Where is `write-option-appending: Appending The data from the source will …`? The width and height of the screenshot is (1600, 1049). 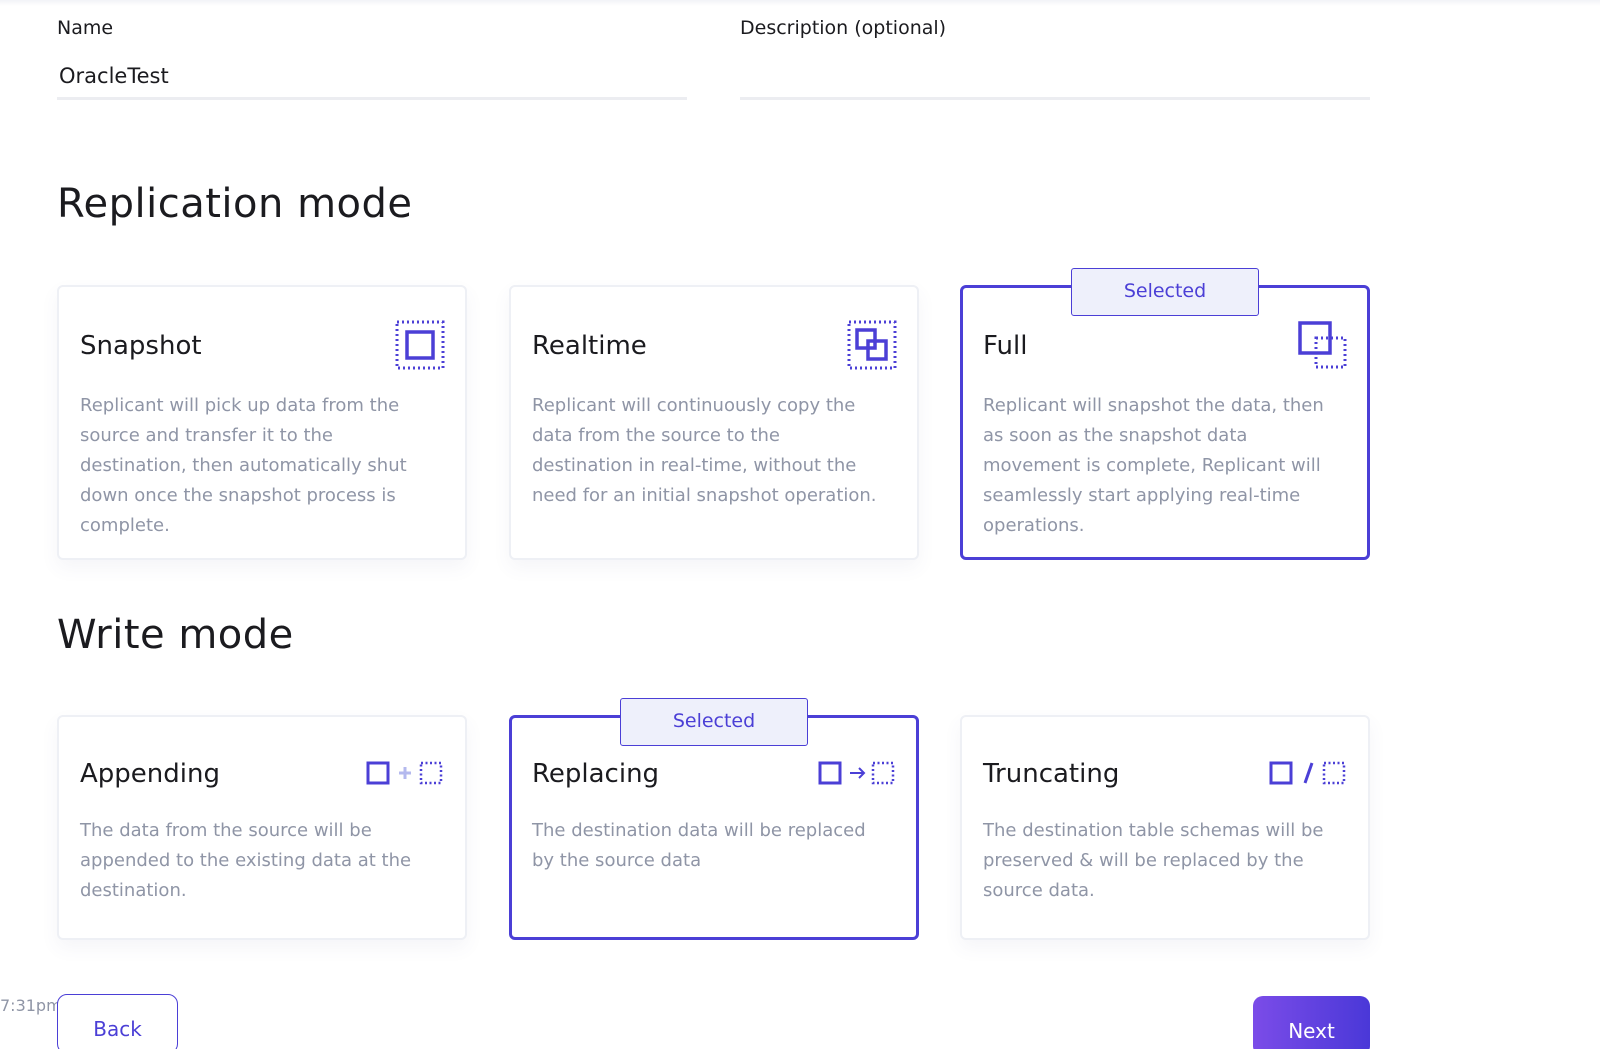 write-option-appending: Appending The data from the source will … is located at coordinates (262, 827).